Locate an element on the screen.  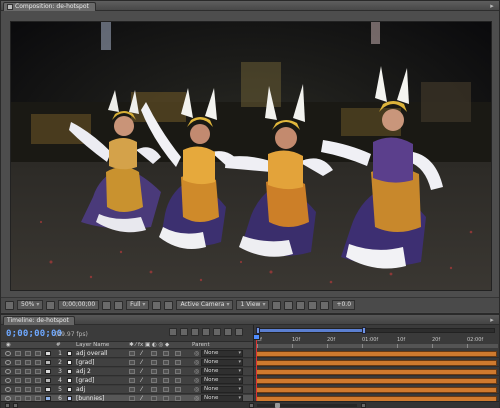
panel-menu-icon: ▸ is located at coordinates (492, 320).